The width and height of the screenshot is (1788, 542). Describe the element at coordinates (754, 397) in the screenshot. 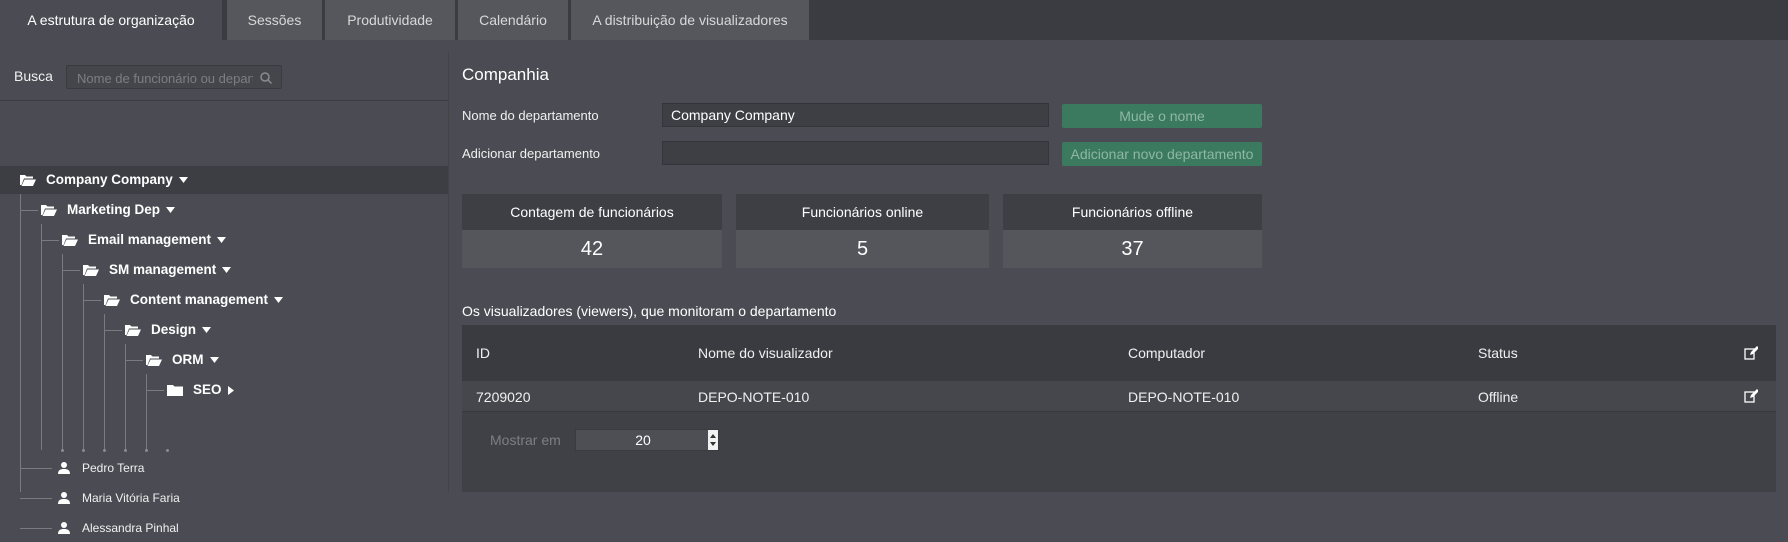

I see `cell-viewer-name: DEPO-NOTE-010` at that location.